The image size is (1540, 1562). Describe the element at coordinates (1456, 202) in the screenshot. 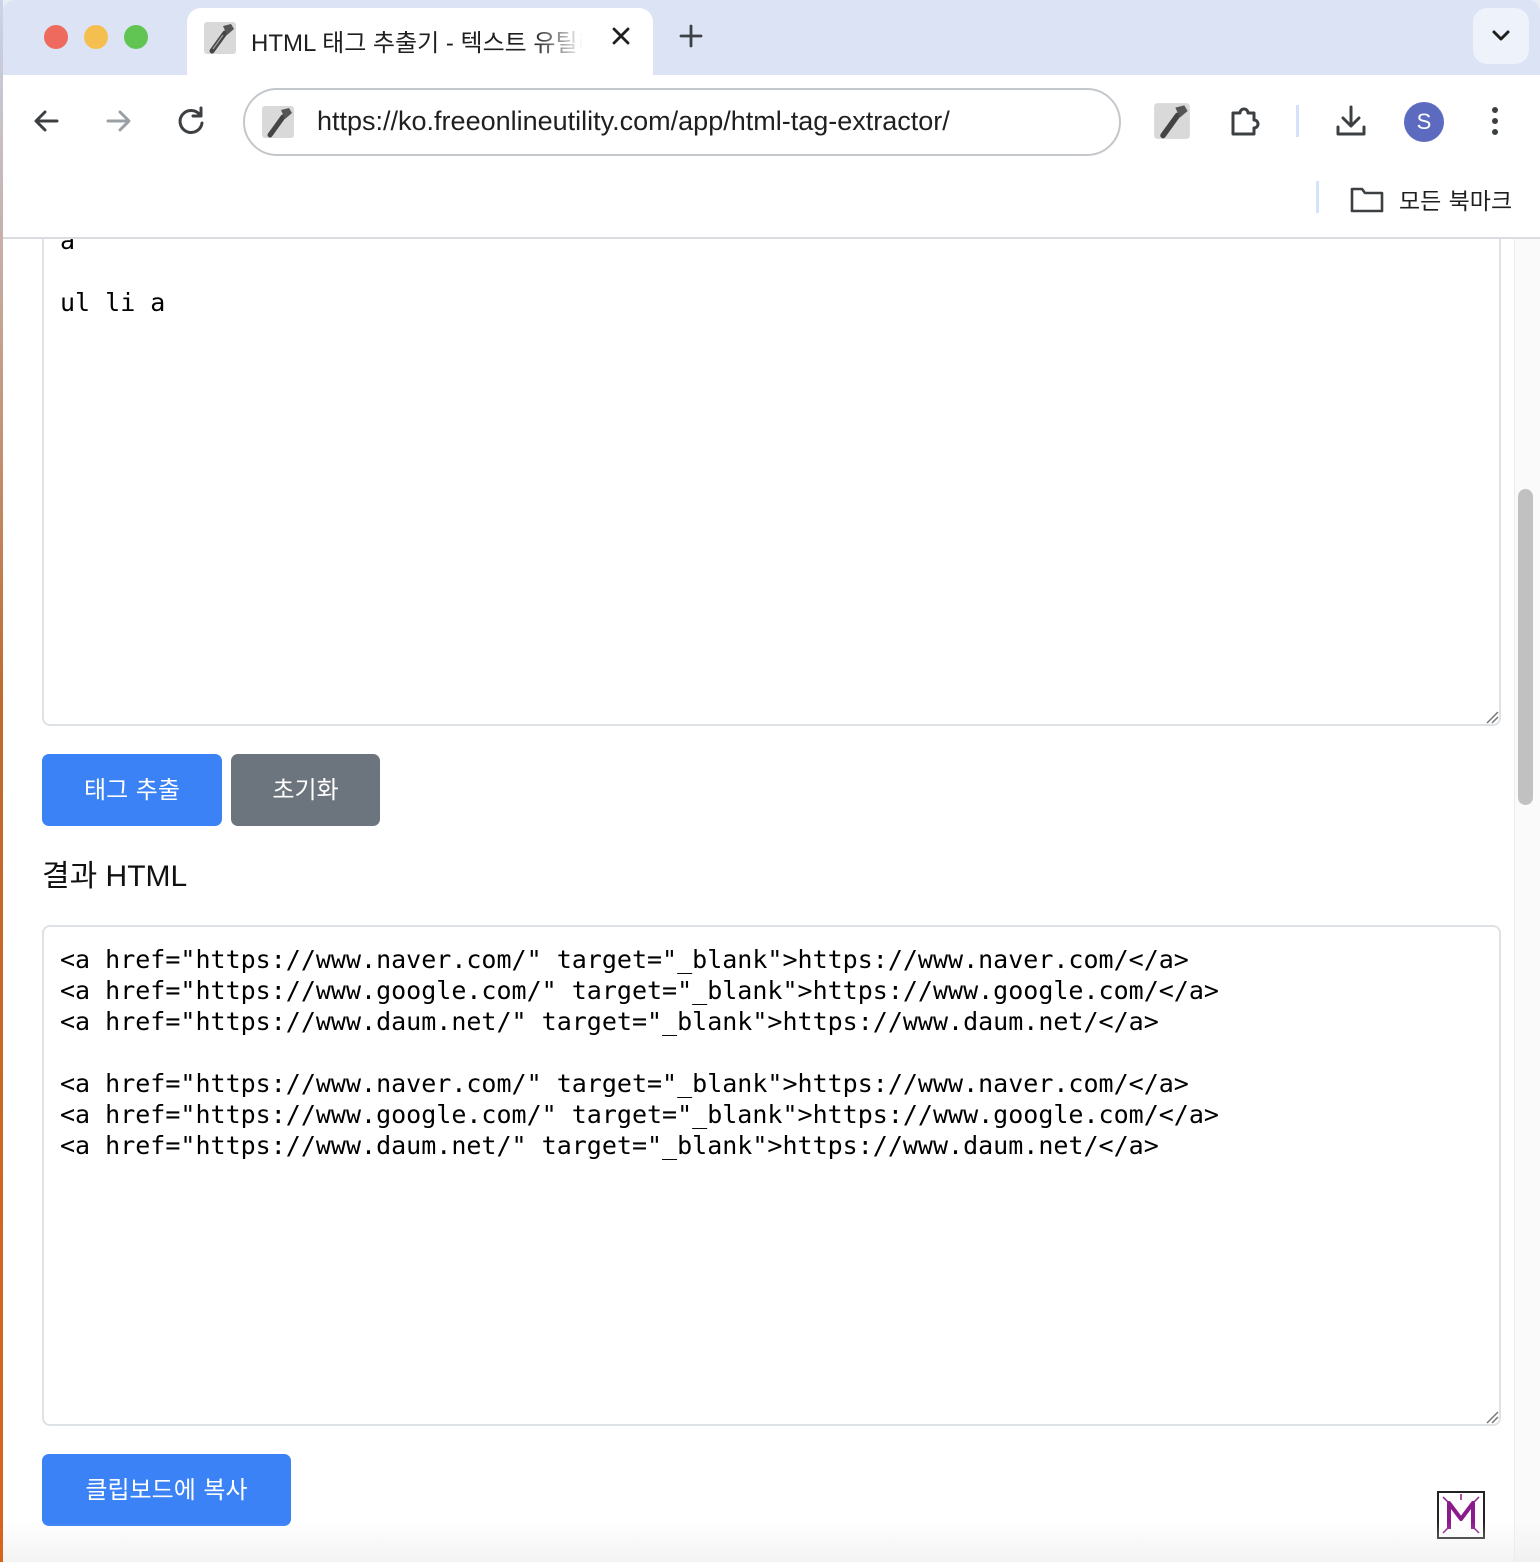

I see `bookmarks-label: 모든 북마크` at that location.